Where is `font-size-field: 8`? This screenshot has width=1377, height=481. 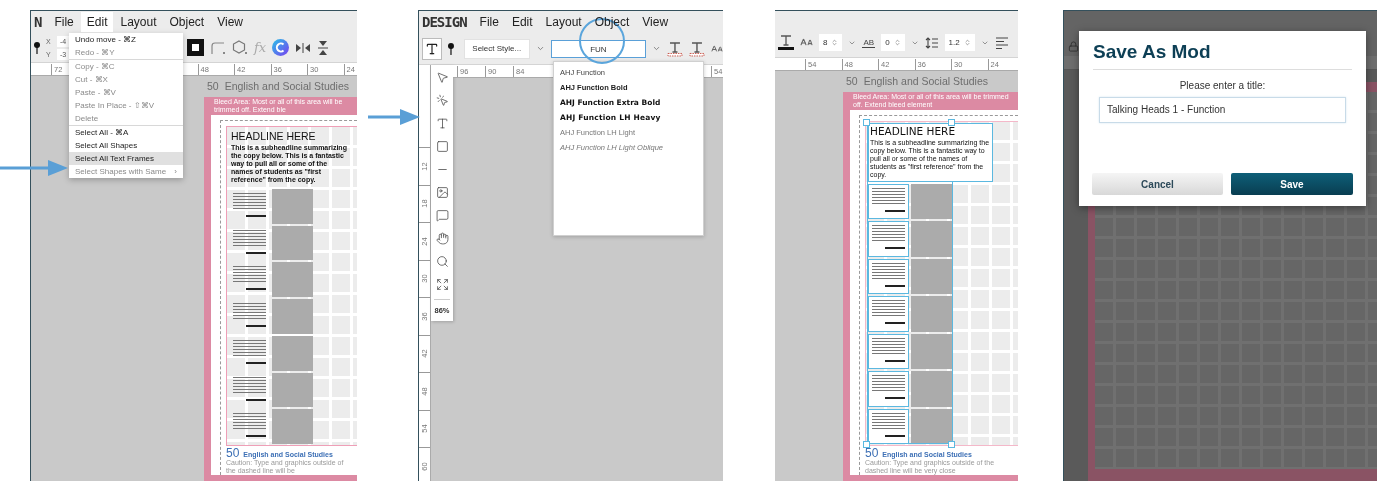 font-size-field: 8 is located at coordinates (831, 42).